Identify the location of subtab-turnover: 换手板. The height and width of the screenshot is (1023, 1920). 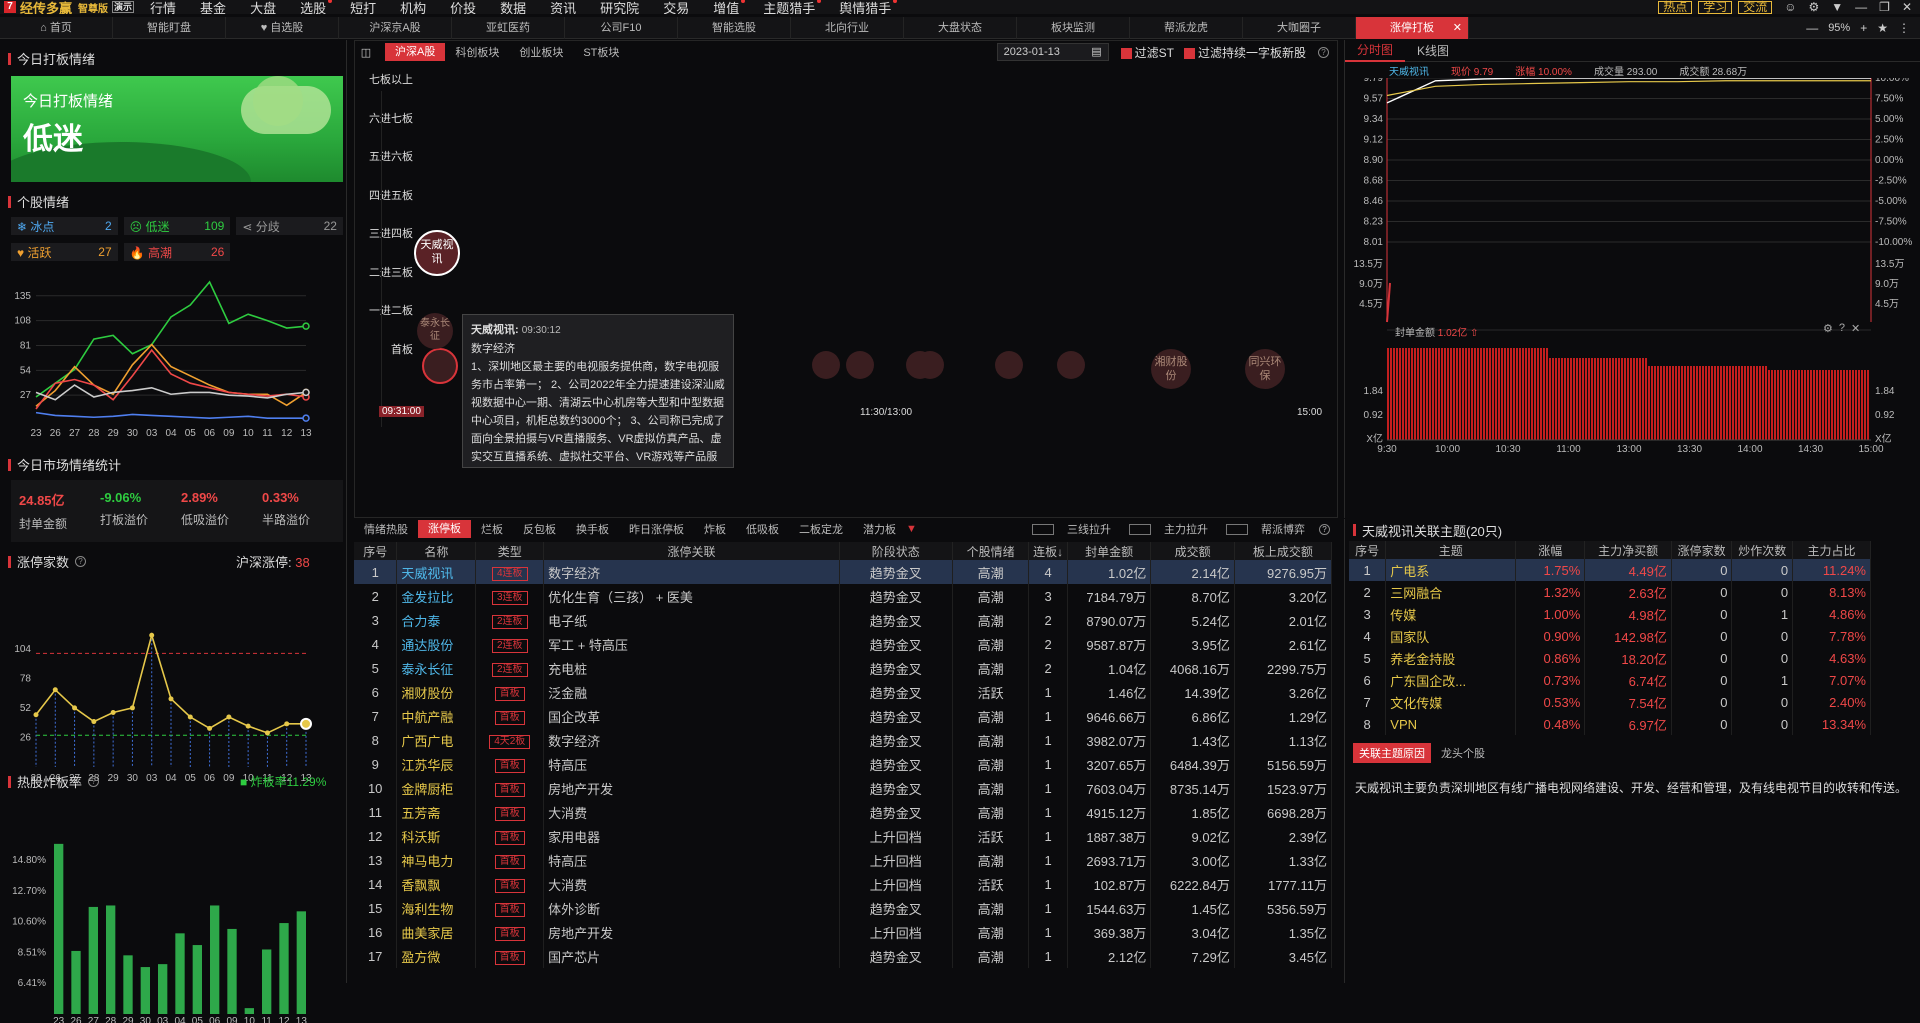
(592, 529).